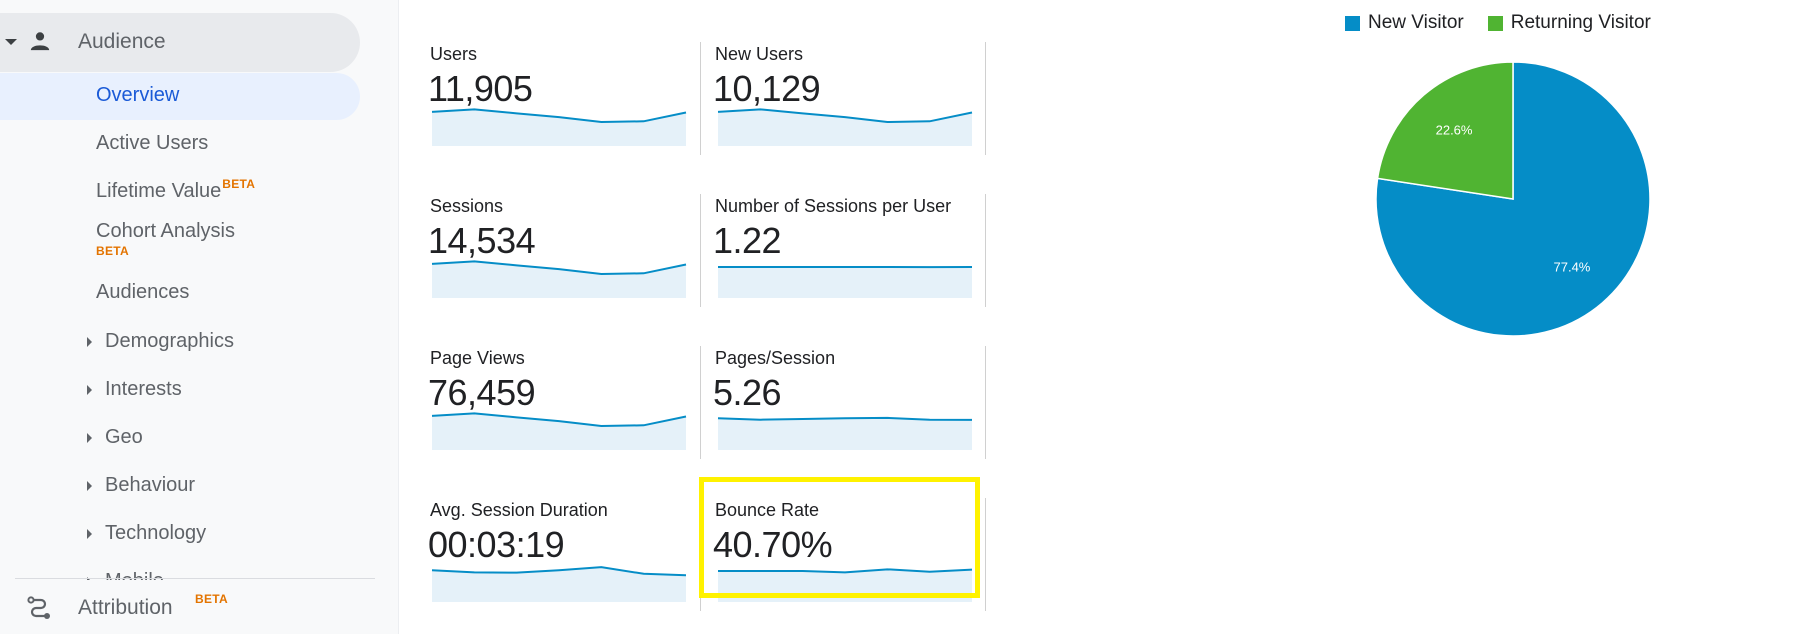  I want to click on legend-item-returning-visitor: Returning Visitor, so click(1569, 23).